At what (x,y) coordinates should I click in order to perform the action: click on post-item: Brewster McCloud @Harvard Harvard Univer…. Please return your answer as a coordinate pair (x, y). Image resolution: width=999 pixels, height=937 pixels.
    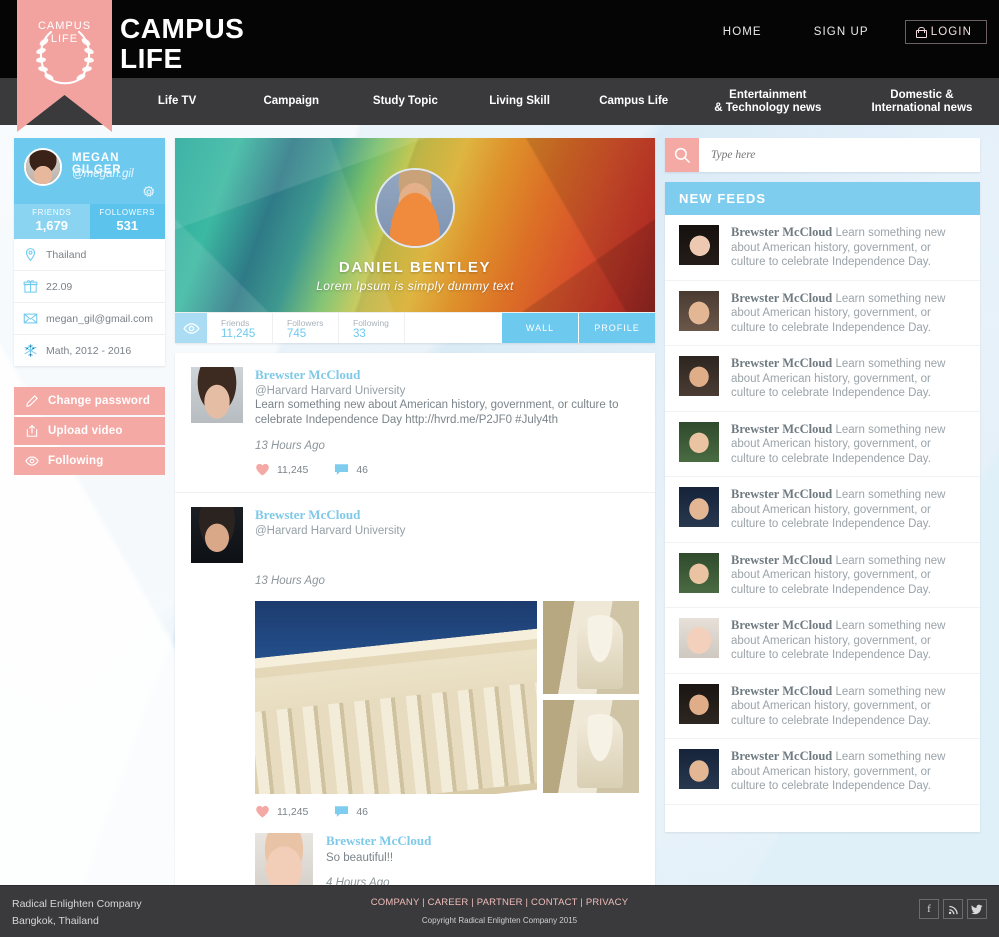
    Looking at the image, I should click on (415, 423).